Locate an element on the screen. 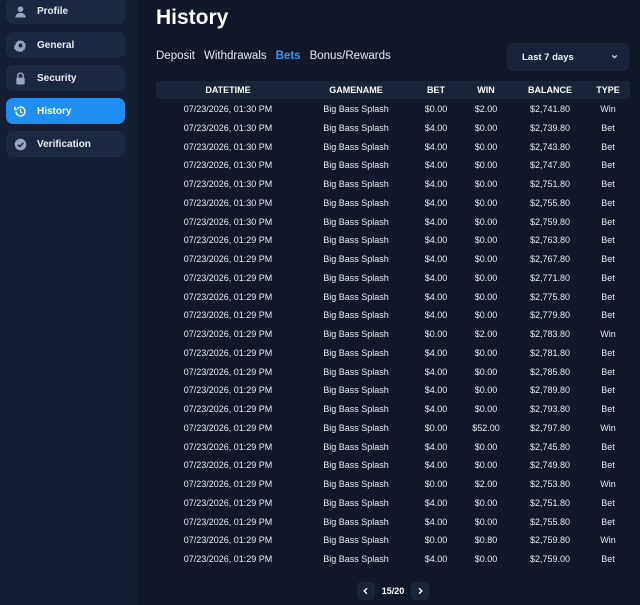  sidebar-item-history: History is located at coordinates (65, 111).